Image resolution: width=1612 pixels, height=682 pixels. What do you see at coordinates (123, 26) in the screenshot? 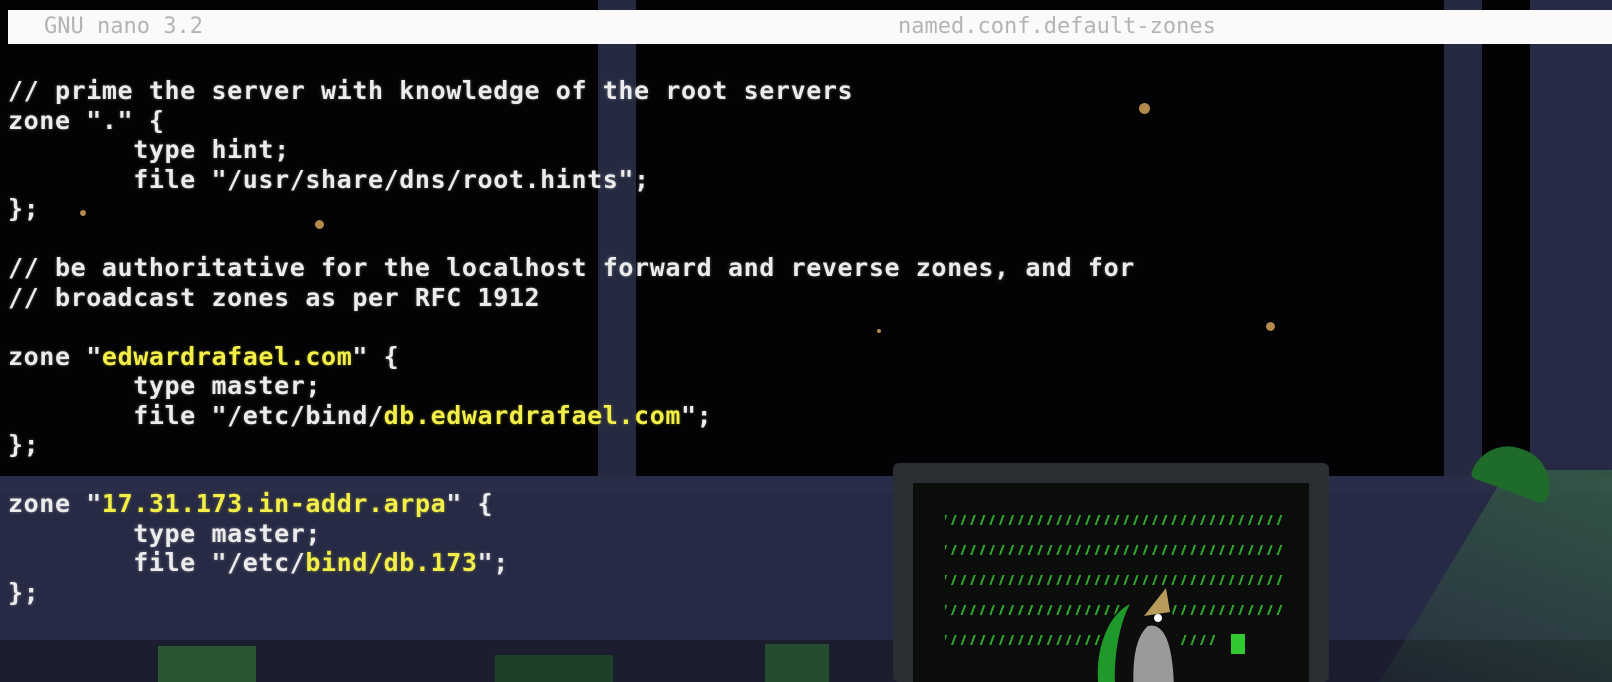
I see `app-version-label: GNU nano 3.2` at bounding box center [123, 26].